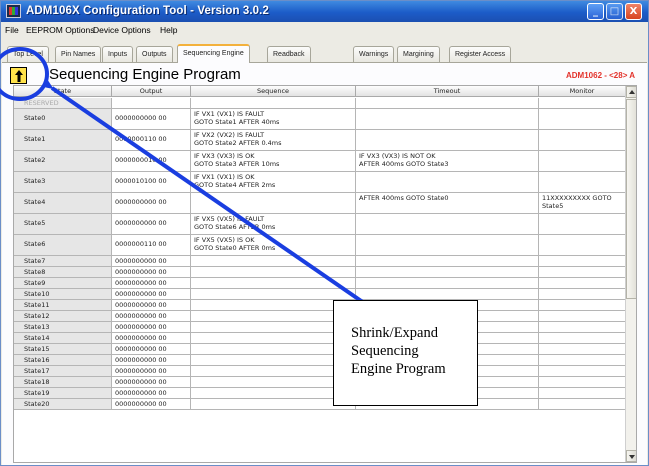  What do you see at coordinates (63, 393) in the screenshot?
I see `state-cell: State19` at bounding box center [63, 393].